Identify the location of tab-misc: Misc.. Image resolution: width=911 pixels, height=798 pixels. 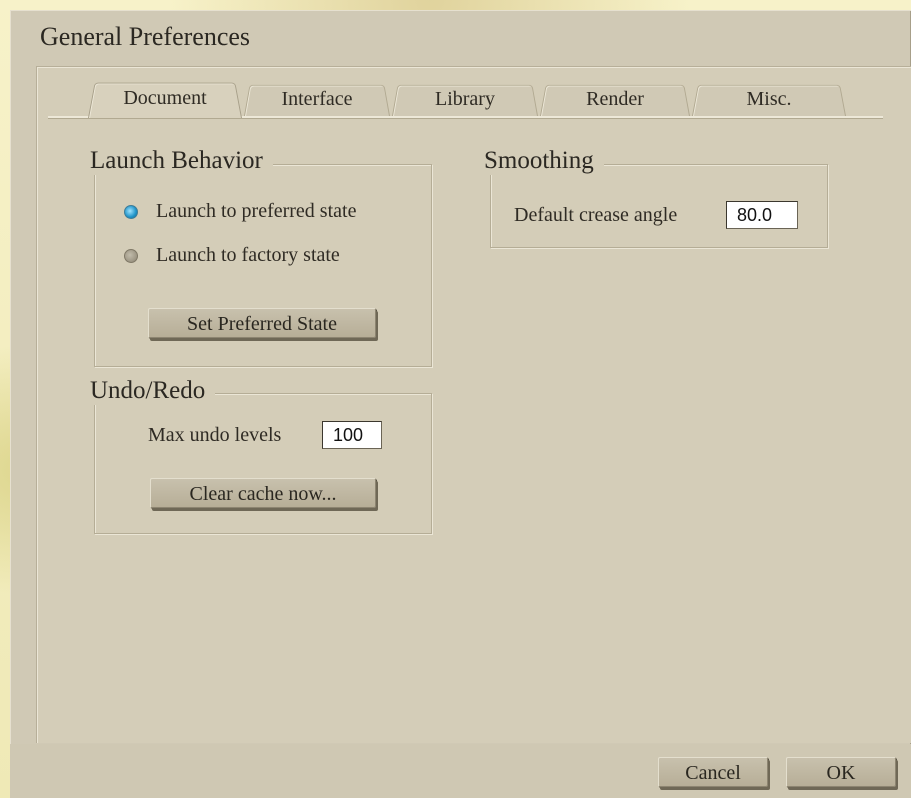
(769, 99).